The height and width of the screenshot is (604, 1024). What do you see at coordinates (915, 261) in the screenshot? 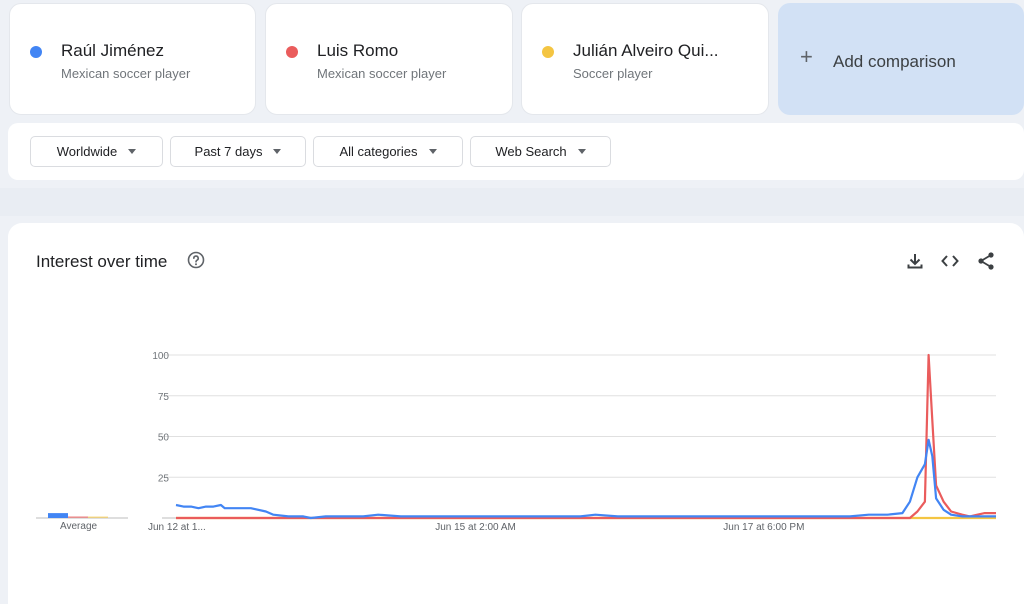
I see `download-icon` at bounding box center [915, 261].